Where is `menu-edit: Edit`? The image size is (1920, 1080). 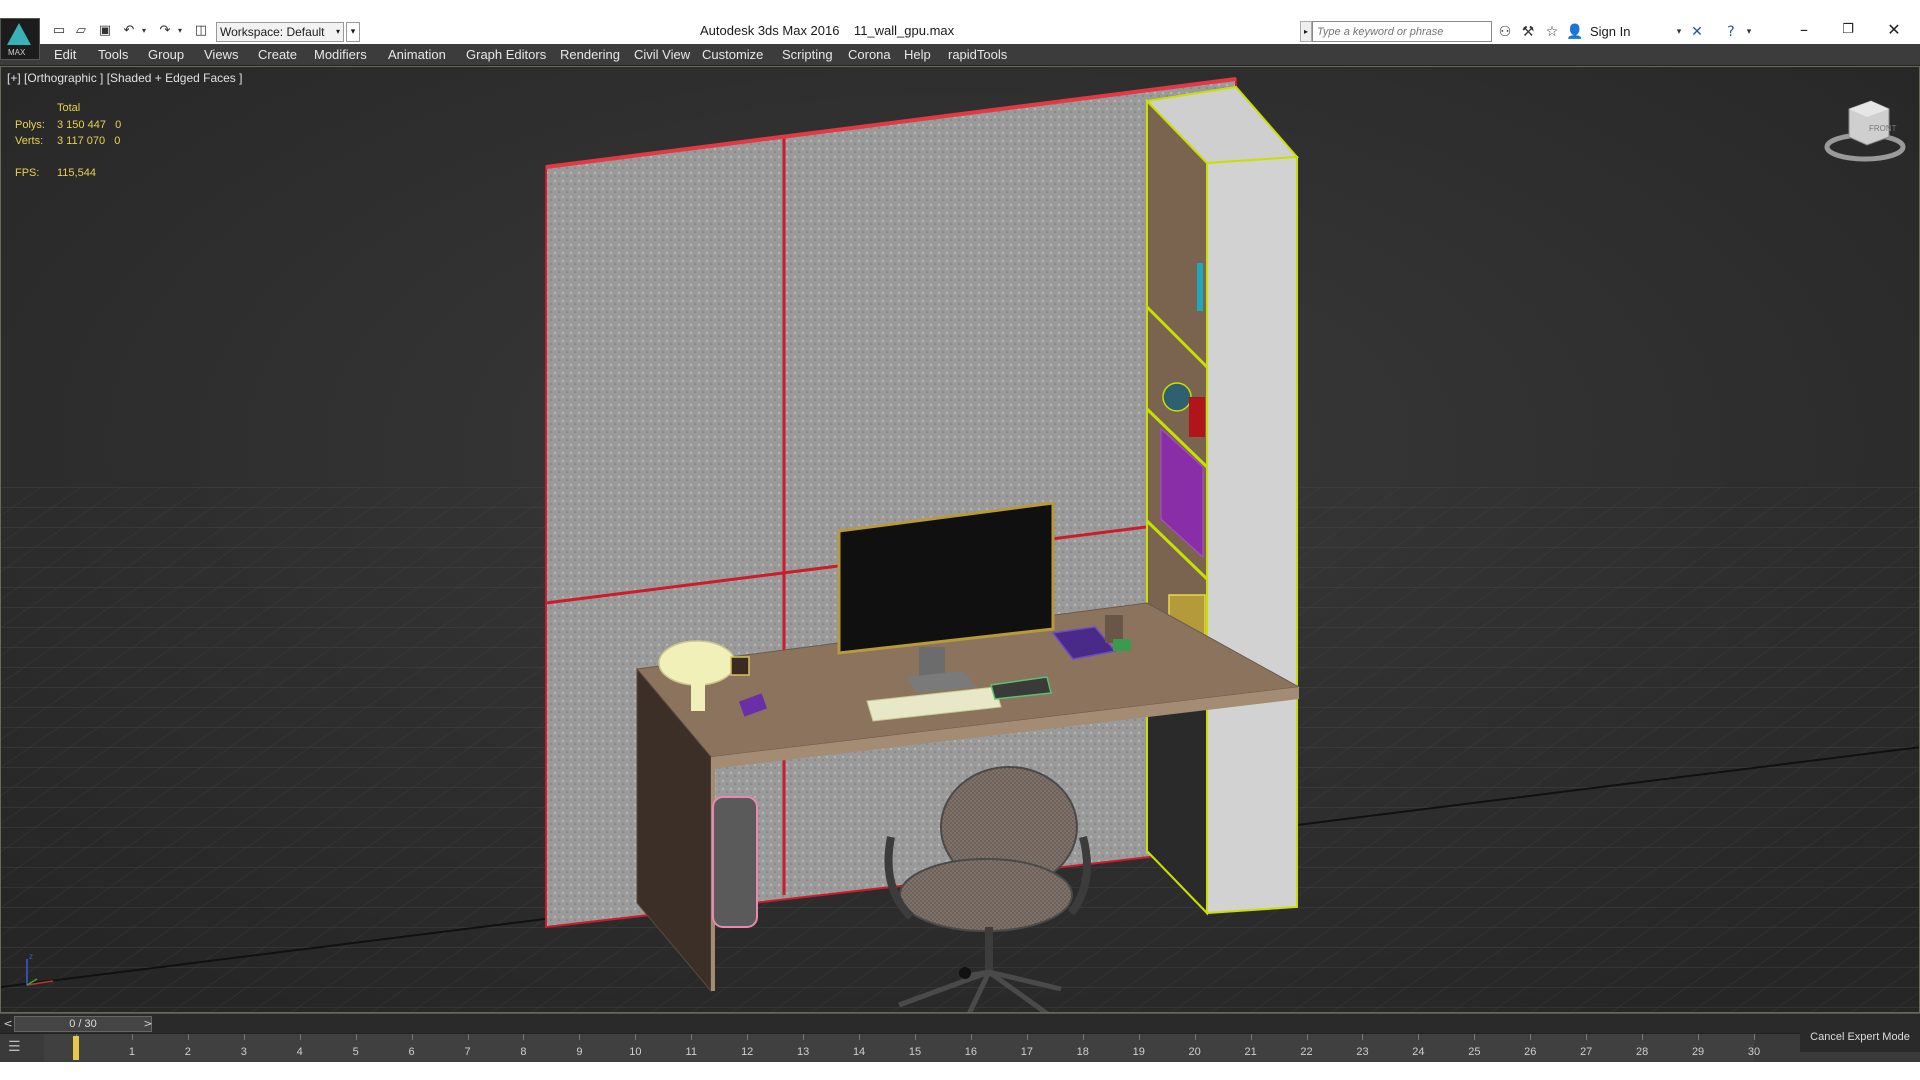 menu-edit: Edit is located at coordinates (65, 54).